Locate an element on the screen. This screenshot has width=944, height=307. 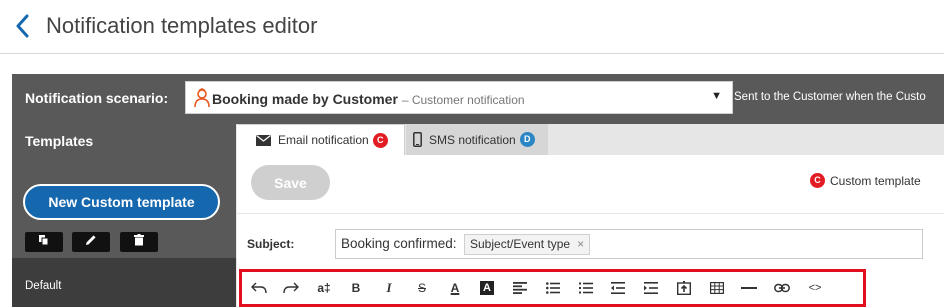
tab-email-notification: Email notification C is located at coordinates (321, 139).